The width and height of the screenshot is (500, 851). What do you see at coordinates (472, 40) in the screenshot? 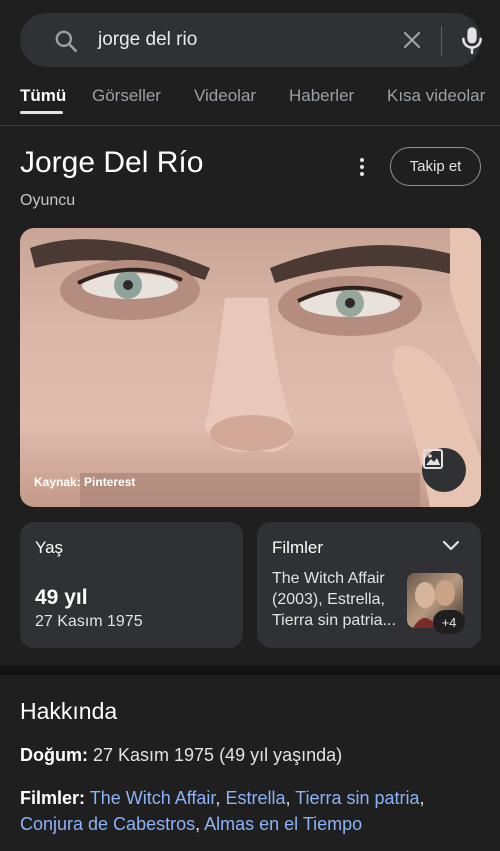
I see `microphone-icon` at bounding box center [472, 40].